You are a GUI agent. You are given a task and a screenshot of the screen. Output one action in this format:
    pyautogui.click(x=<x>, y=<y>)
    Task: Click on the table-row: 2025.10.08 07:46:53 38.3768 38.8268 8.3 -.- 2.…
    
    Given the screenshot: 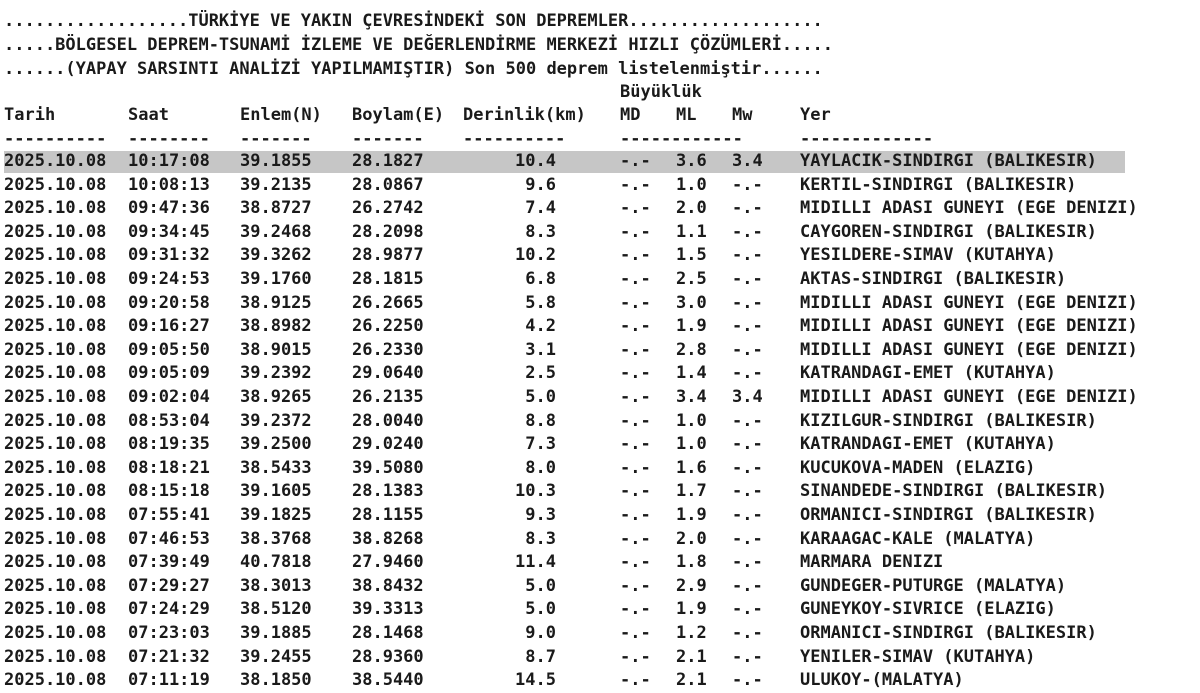 What is the action you would take?
    pyautogui.click(x=600, y=540)
    